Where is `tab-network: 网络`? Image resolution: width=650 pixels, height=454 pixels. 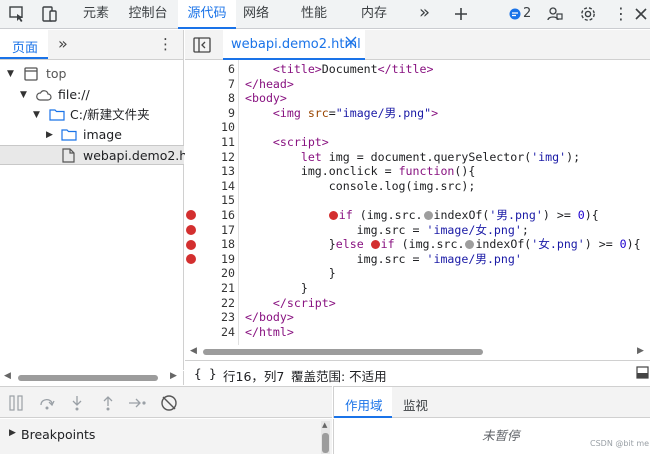 tab-network: 网络 is located at coordinates (256, 14).